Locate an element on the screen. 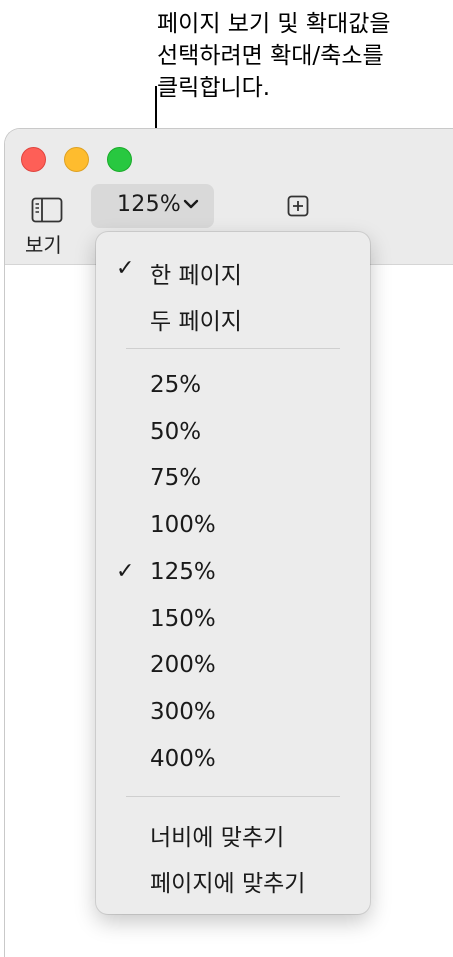 The height and width of the screenshot is (957, 453). menu-item-label: 400% is located at coordinates (183, 759).